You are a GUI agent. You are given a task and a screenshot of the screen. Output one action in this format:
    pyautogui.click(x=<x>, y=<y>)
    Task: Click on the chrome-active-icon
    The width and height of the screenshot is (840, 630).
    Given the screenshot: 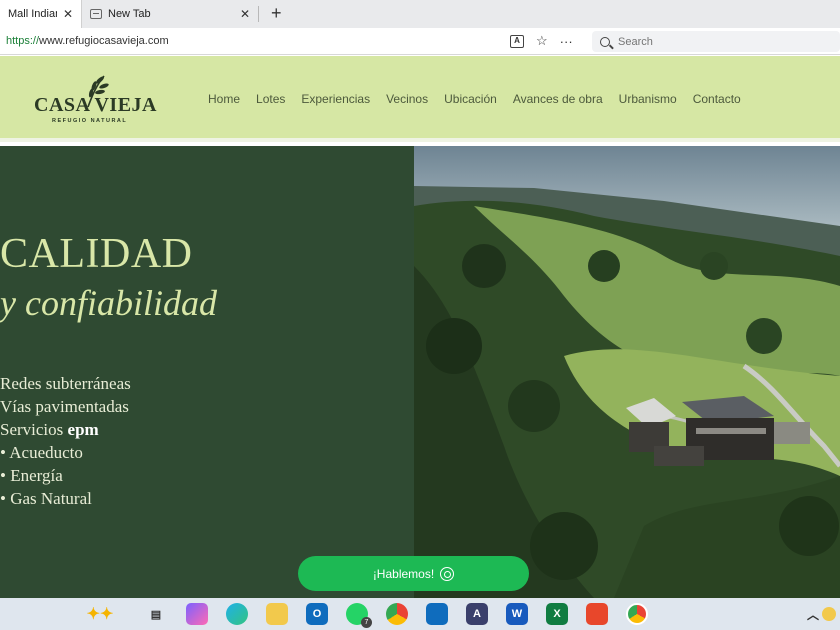 What is the action you would take?
    pyautogui.click(x=637, y=614)
    